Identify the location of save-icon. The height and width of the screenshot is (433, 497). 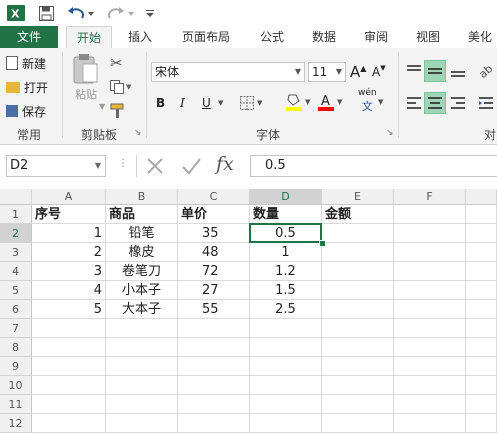
(46, 13).